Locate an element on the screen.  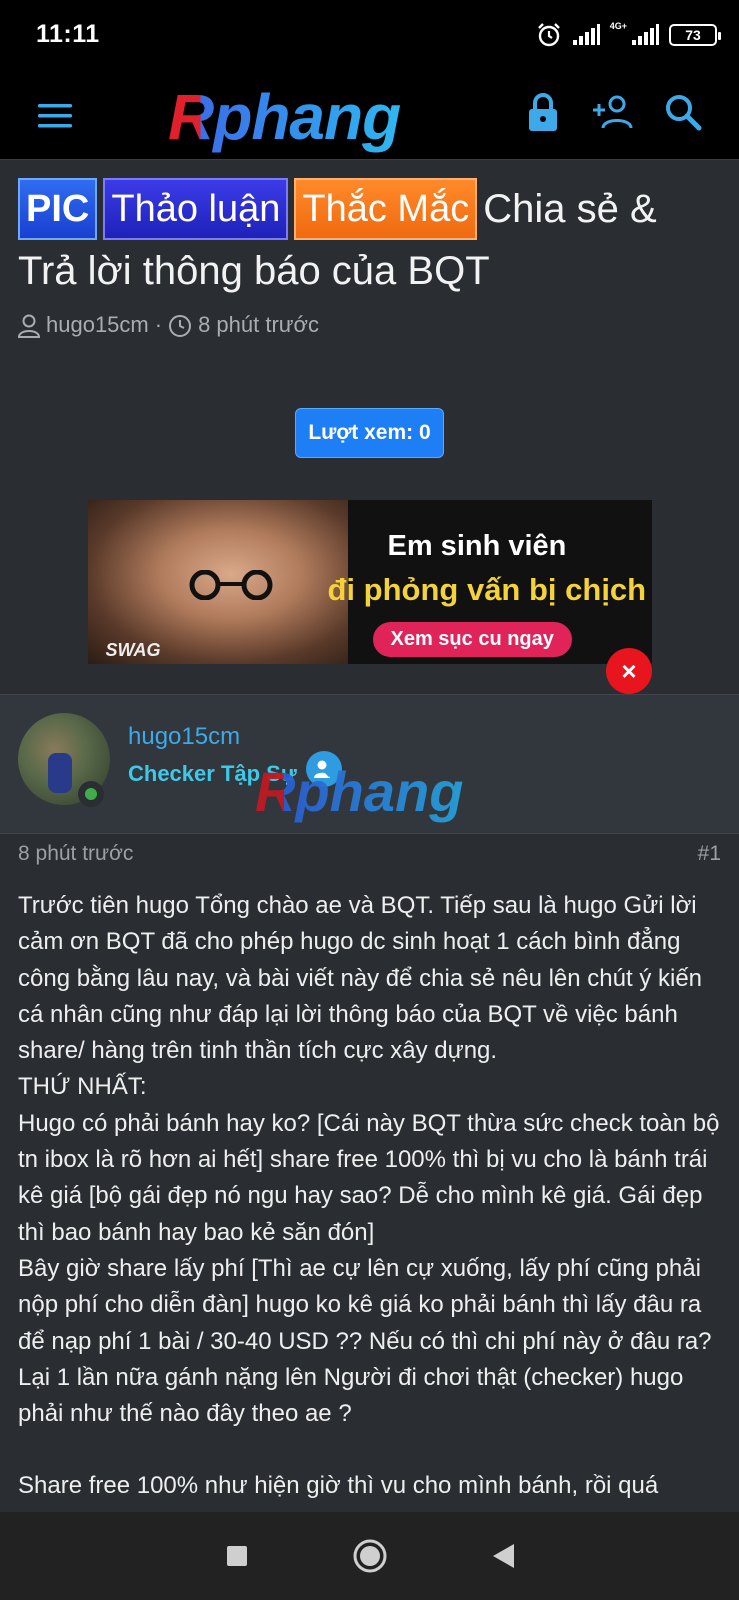
status-icons: 4G+ 73 is located at coordinates (628, 35).